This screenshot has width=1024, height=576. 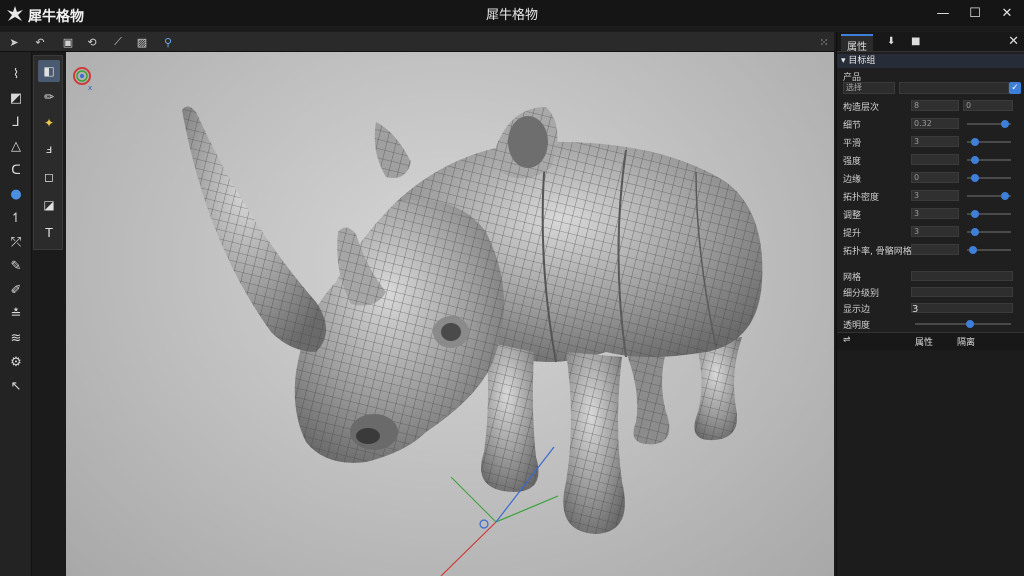 What do you see at coordinates (16, 290) in the screenshot?
I see `pen-icon: ✐` at bounding box center [16, 290].